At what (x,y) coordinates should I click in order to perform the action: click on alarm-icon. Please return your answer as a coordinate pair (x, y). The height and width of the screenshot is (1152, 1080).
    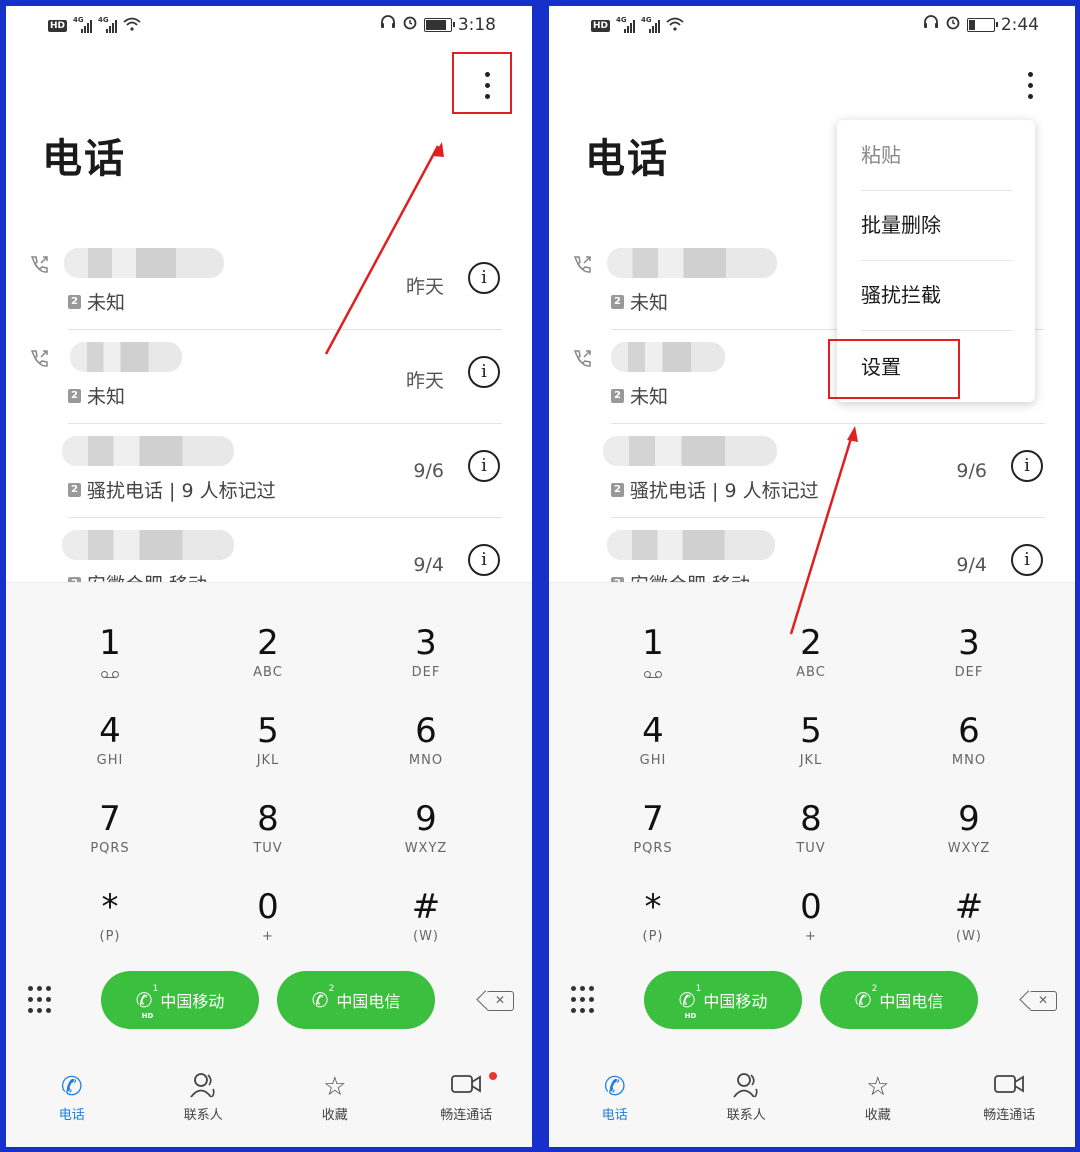
    Looking at the image, I should click on (953, 24).